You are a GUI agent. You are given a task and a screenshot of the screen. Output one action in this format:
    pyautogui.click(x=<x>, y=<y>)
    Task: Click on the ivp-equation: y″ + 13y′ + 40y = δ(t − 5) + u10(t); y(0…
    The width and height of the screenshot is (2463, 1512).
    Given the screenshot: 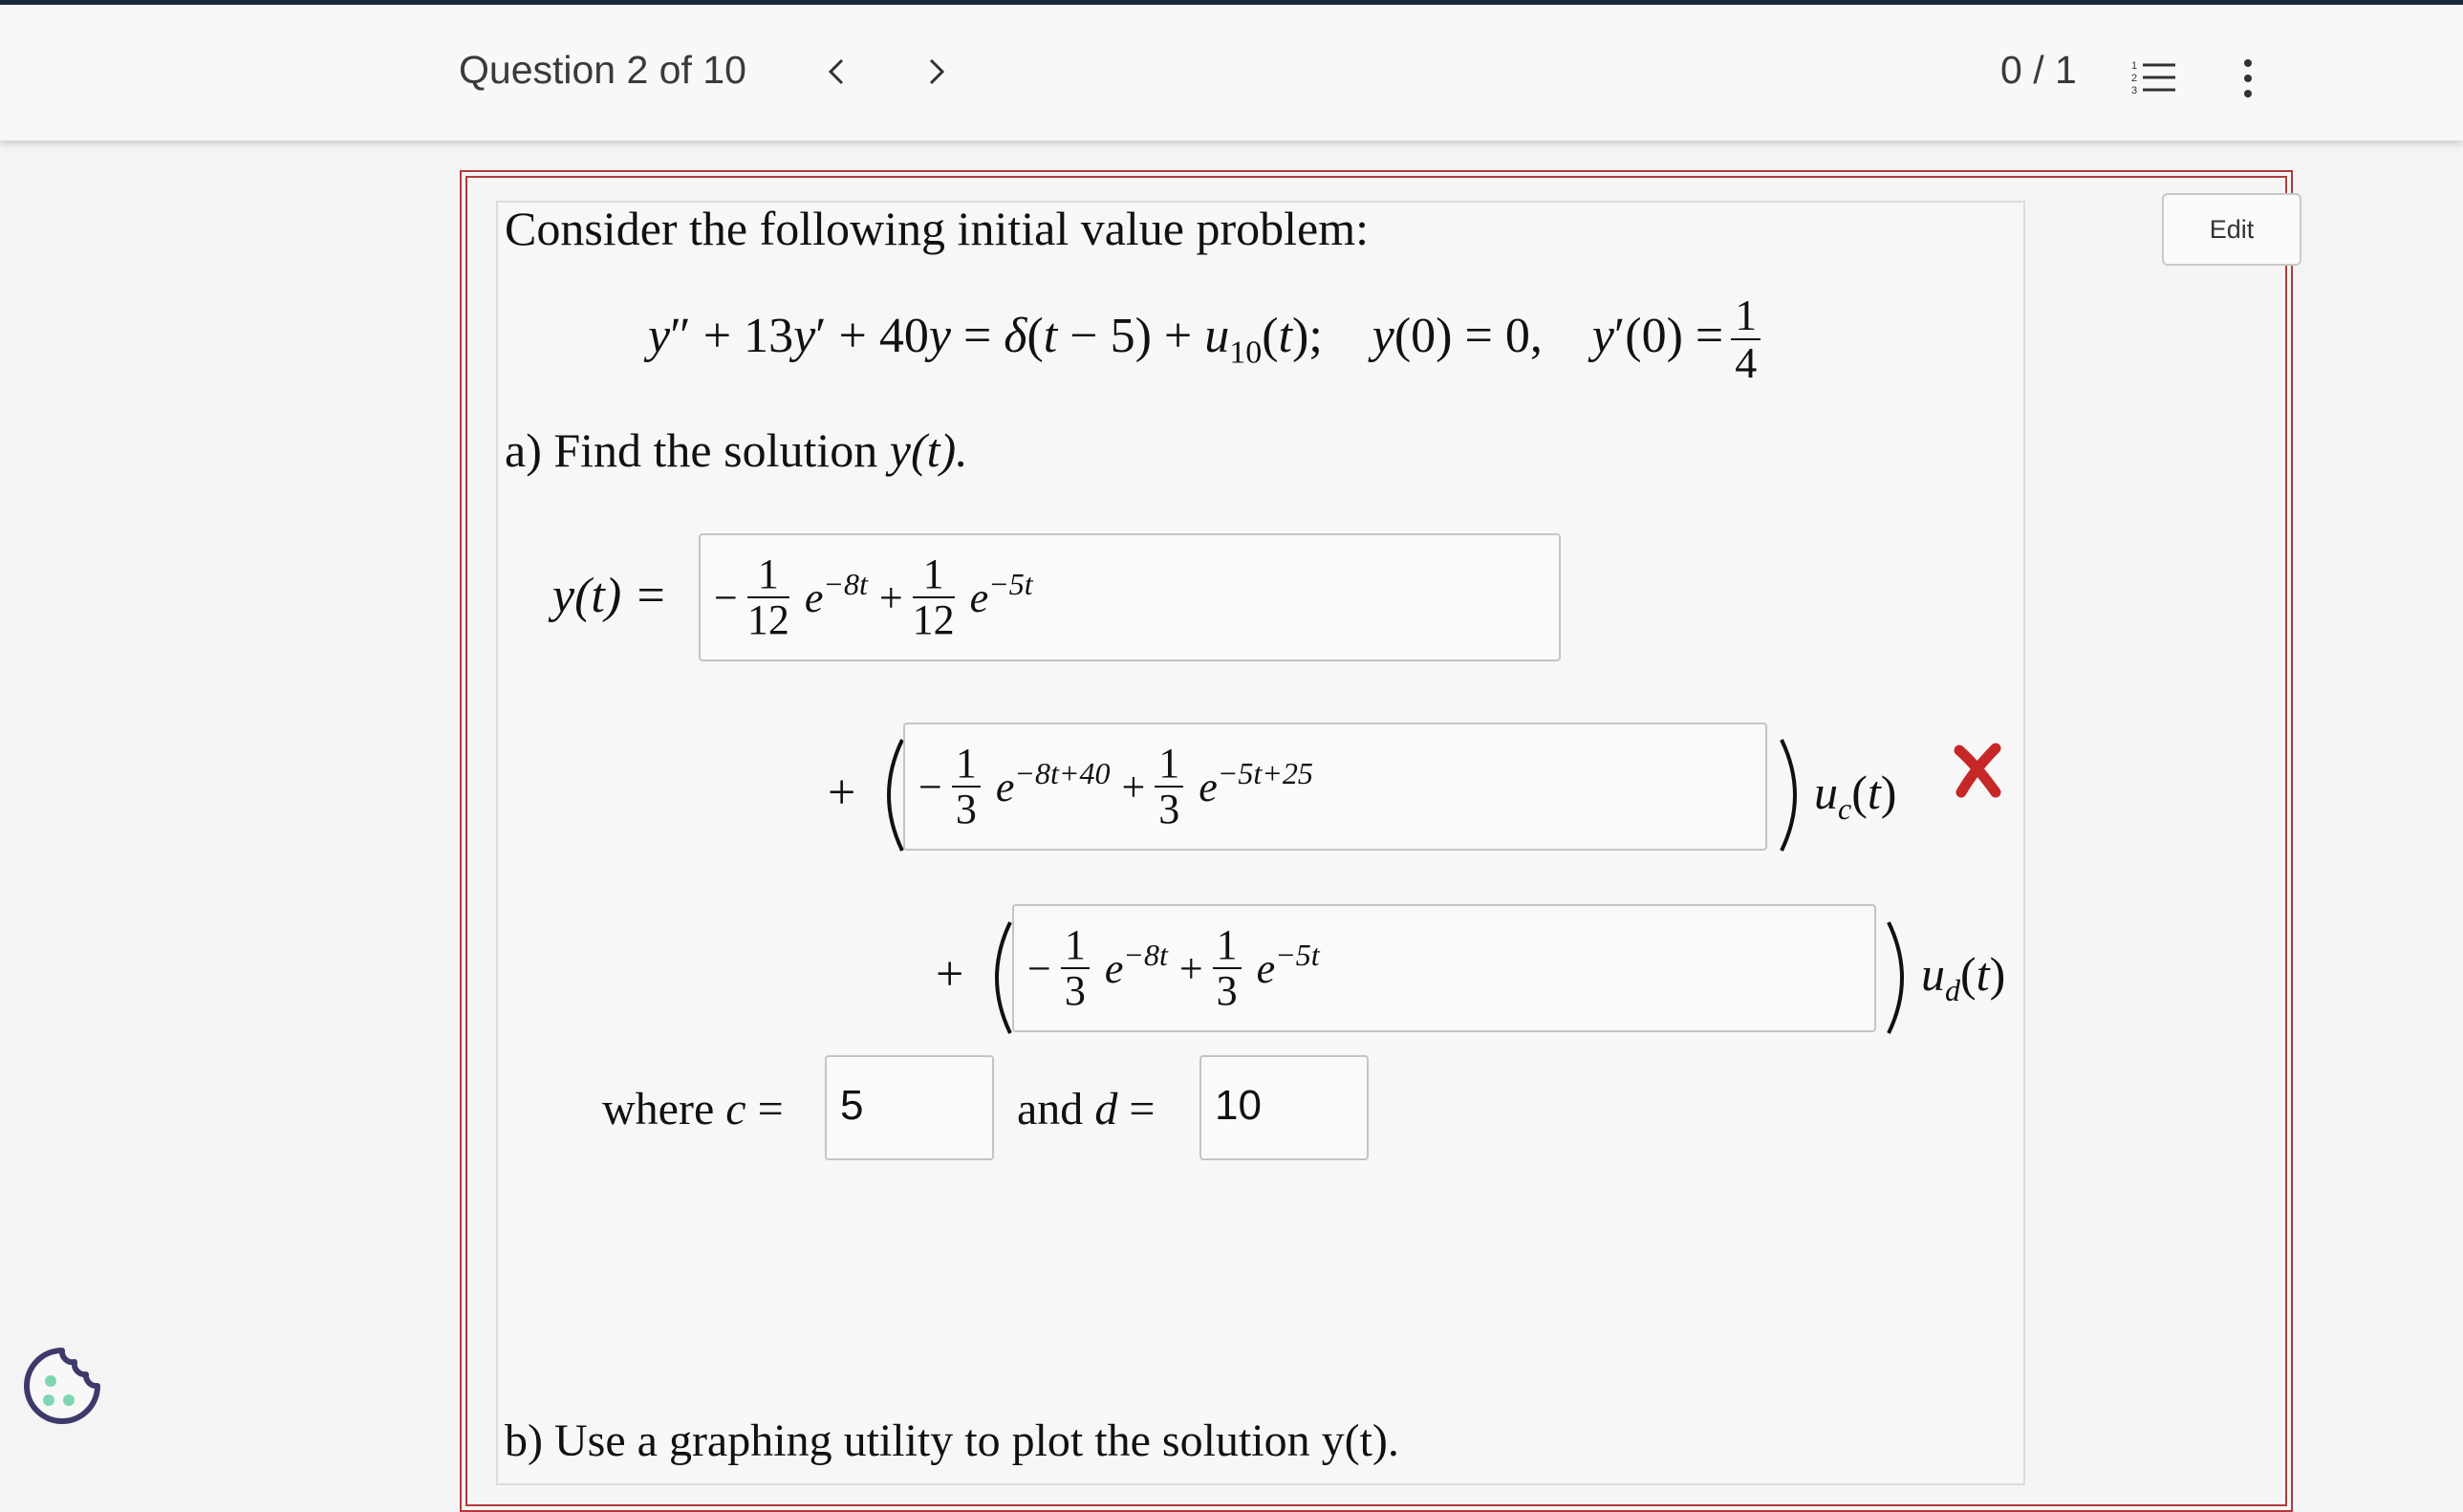 What is the action you would take?
    pyautogui.click(x=1204, y=340)
    